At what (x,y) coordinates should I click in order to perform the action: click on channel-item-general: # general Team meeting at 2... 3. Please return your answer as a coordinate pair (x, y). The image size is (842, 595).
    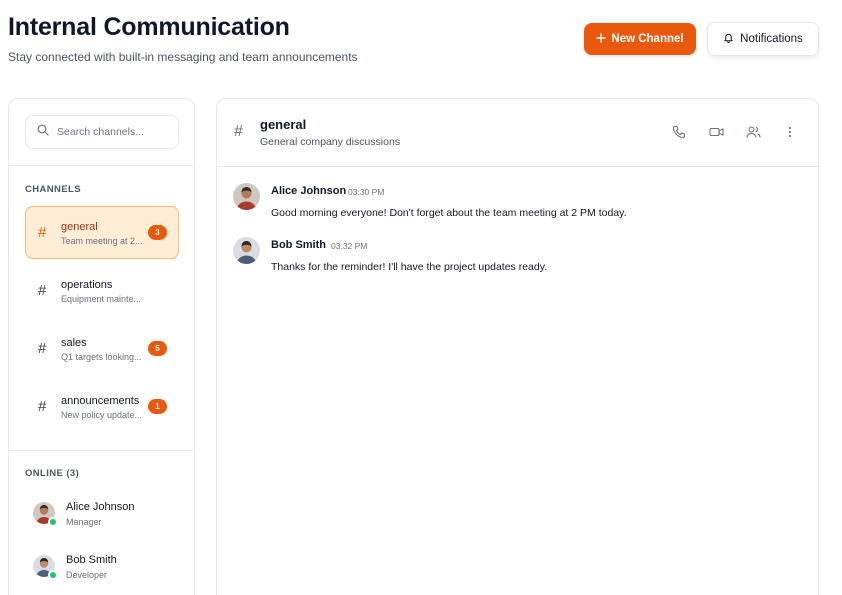
    Looking at the image, I should click on (102, 232).